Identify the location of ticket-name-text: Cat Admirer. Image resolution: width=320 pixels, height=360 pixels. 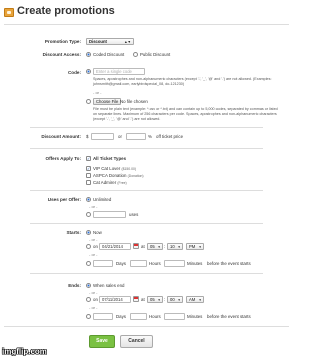
(105, 182).